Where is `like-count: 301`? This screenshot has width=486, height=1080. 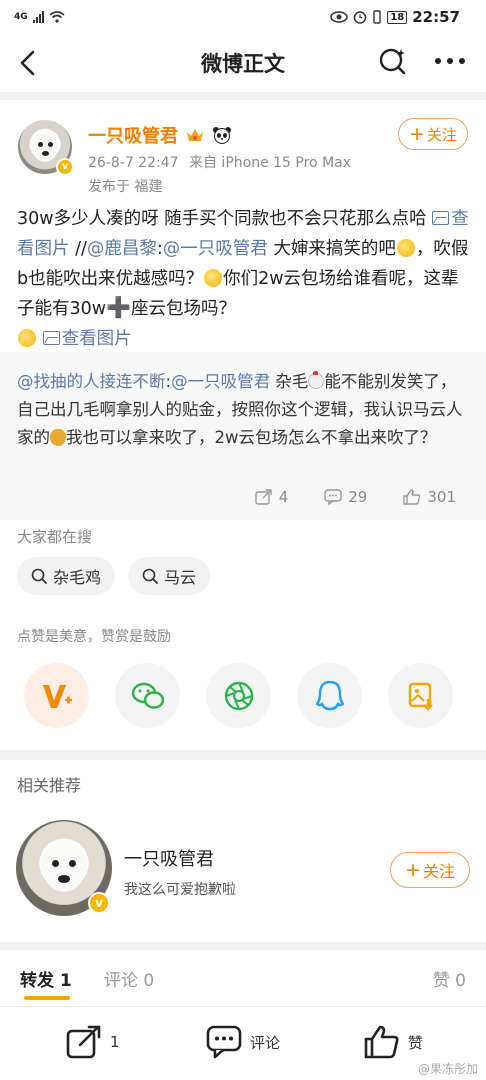
like-count: 301 is located at coordinates (441, 497).